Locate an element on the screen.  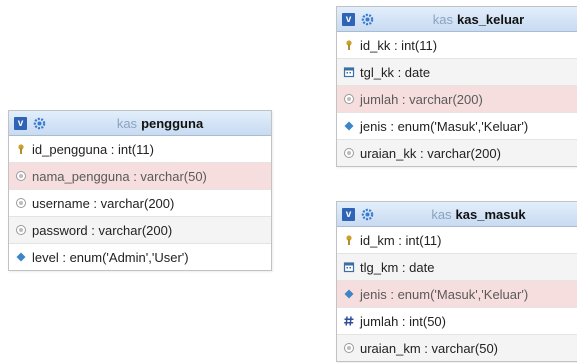
table-title: kas kas_keluar is located at coordinates (457, 19).